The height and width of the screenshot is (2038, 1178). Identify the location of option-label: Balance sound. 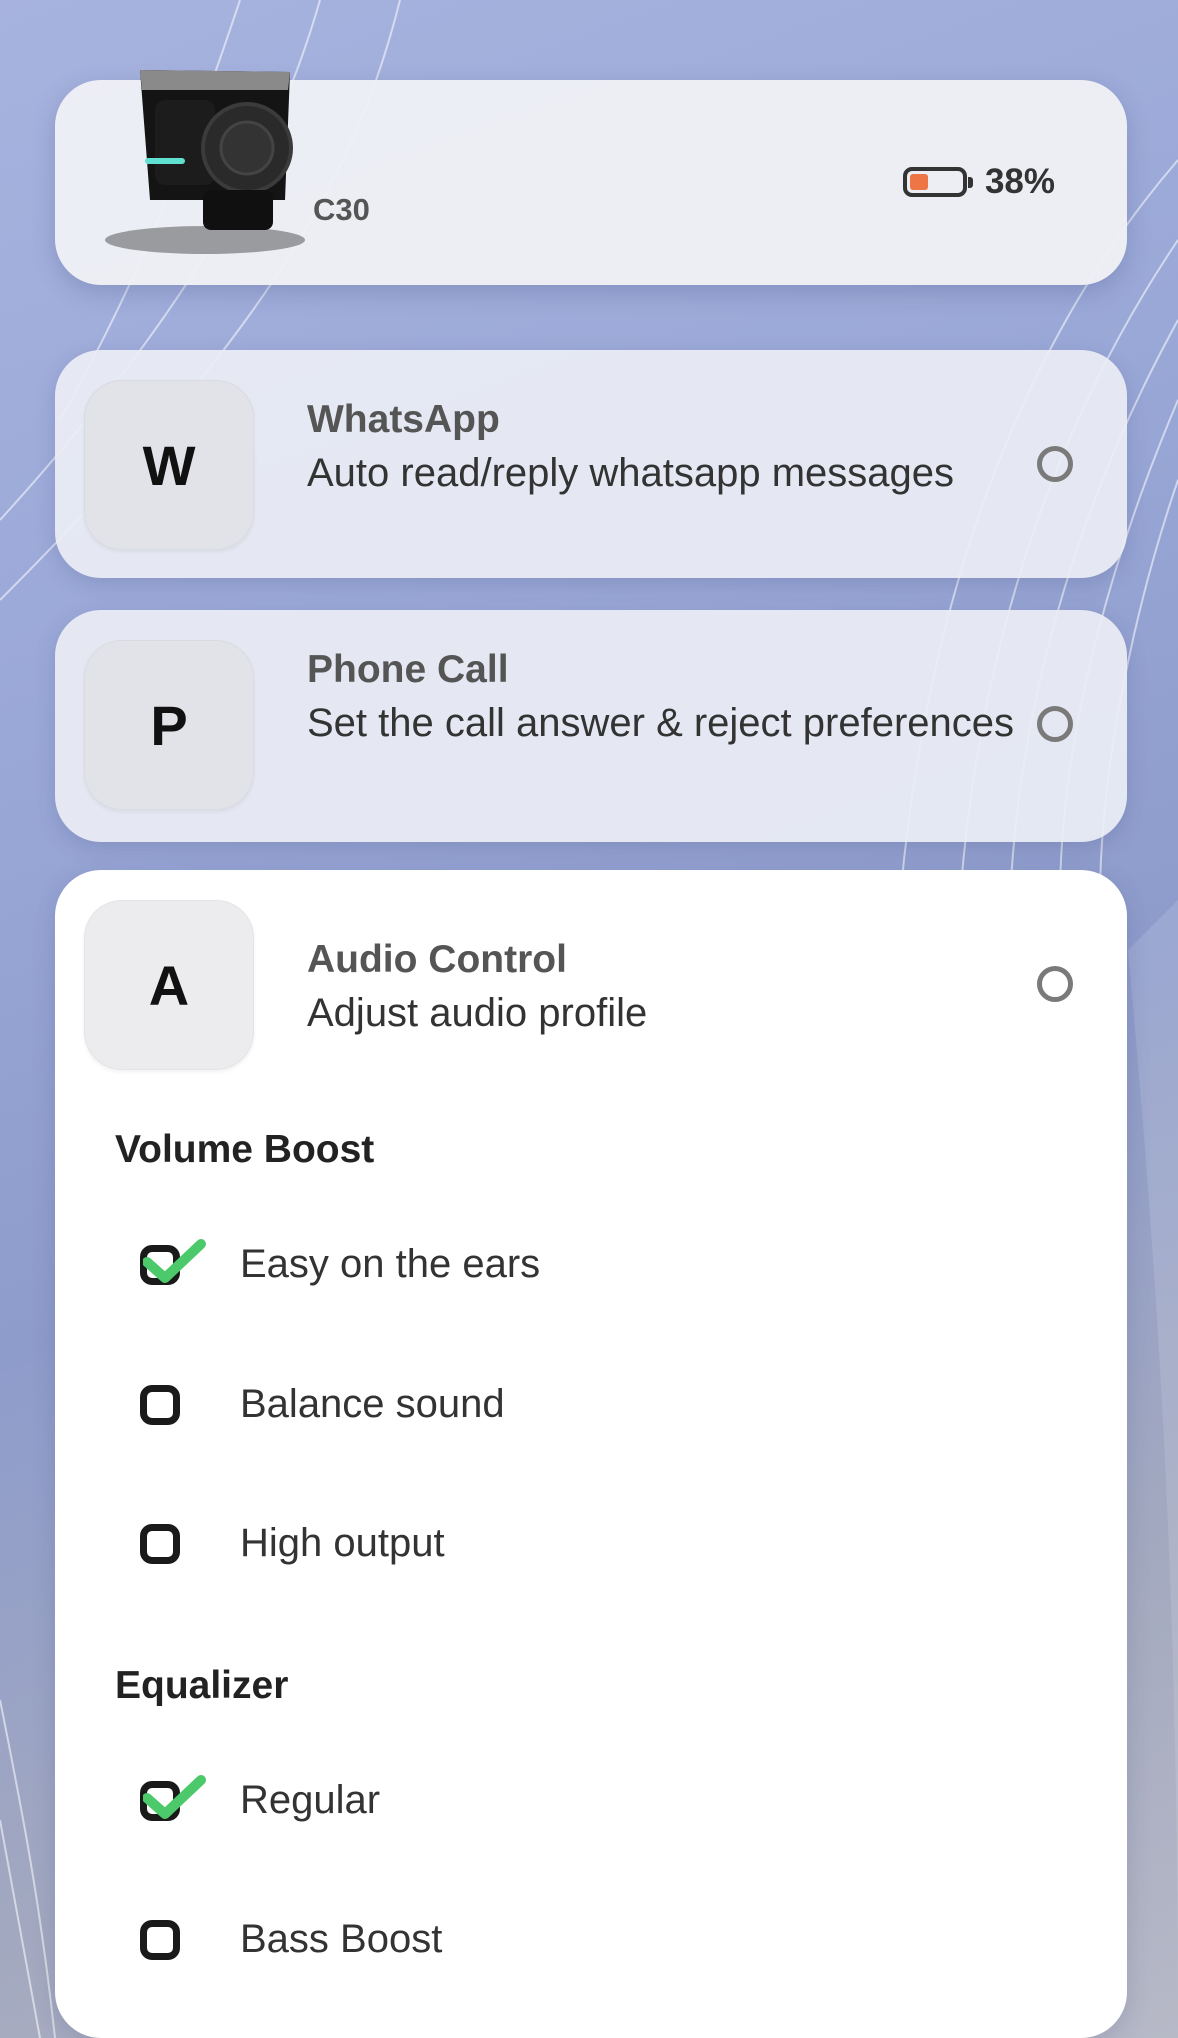
(372, 1404).